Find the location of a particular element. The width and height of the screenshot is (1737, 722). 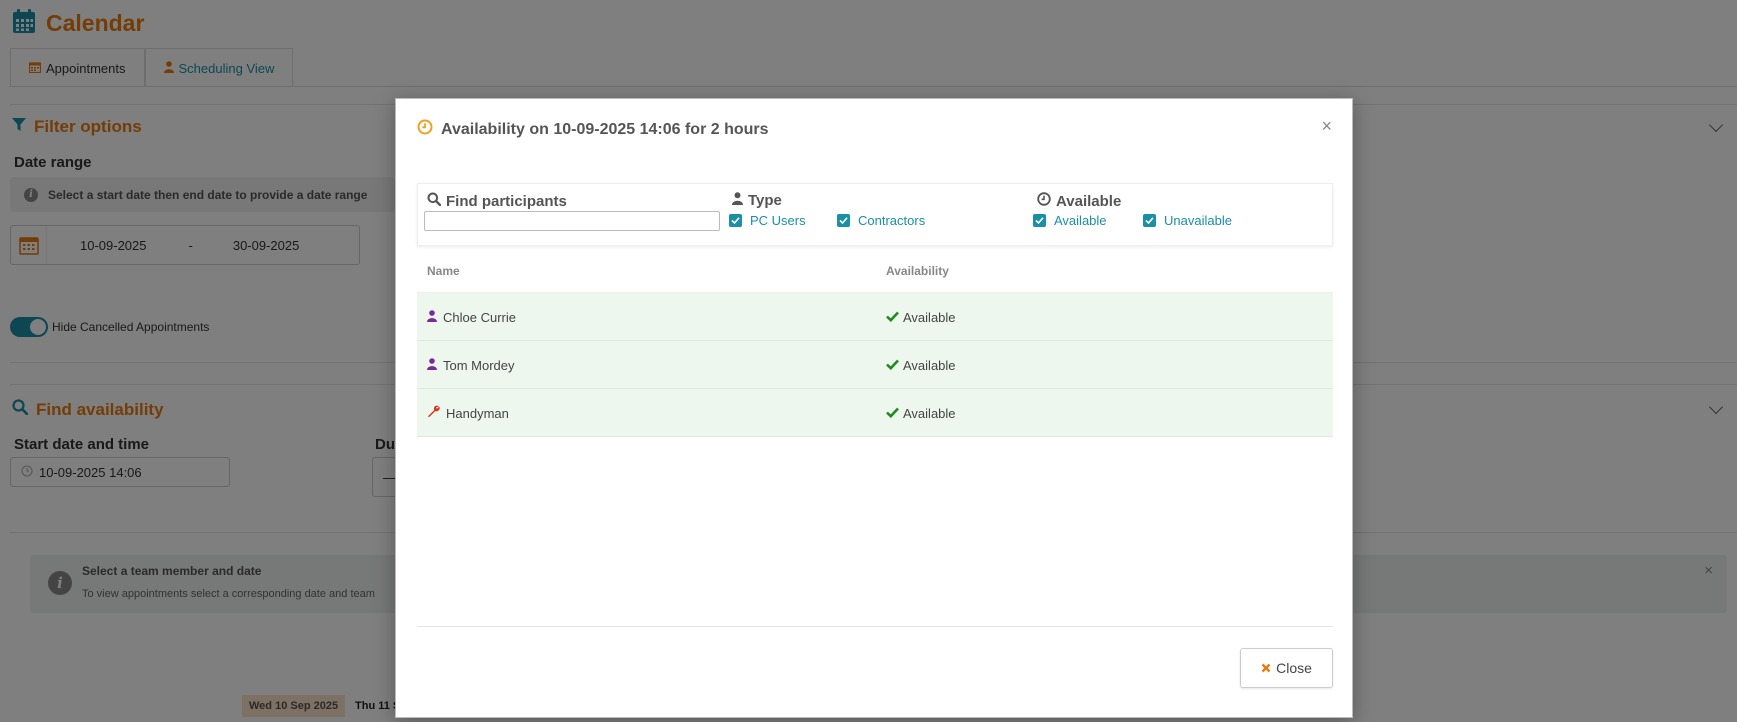

pc-users-checkbox: PC Users is located at coordinates (767, 220).